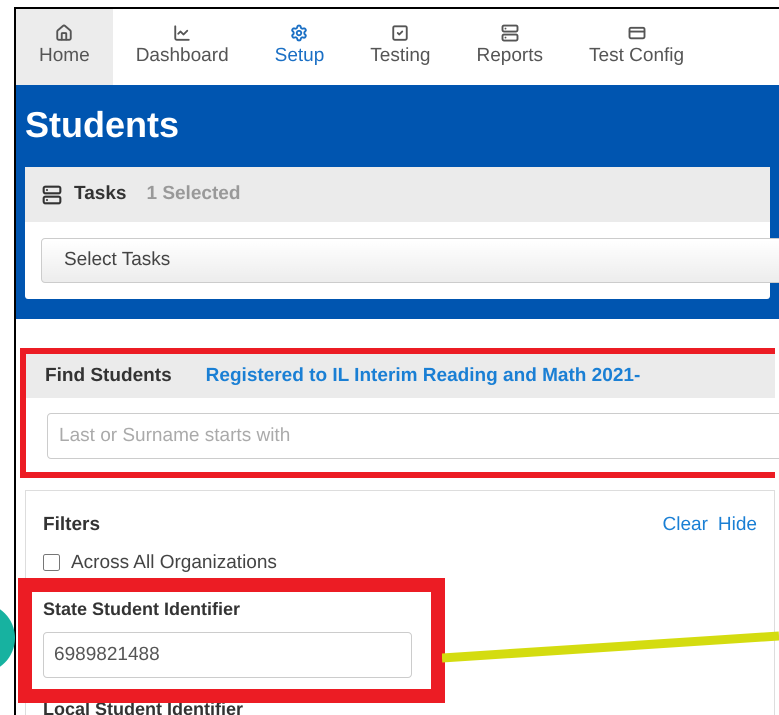 Image resolution: width=779 pixels, height=715 pixels. Describe the element at coordinates (413, 436) in the screenshot. I see `surname-search-field: Last or Surname starts with` at that location.